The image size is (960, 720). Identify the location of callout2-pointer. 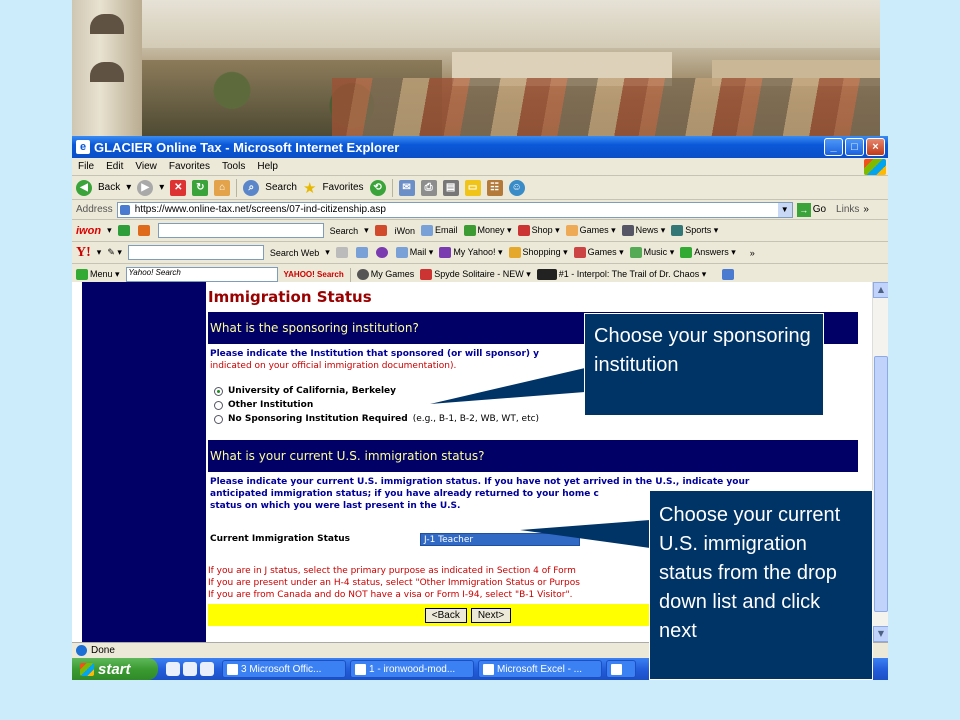
(585, 534).